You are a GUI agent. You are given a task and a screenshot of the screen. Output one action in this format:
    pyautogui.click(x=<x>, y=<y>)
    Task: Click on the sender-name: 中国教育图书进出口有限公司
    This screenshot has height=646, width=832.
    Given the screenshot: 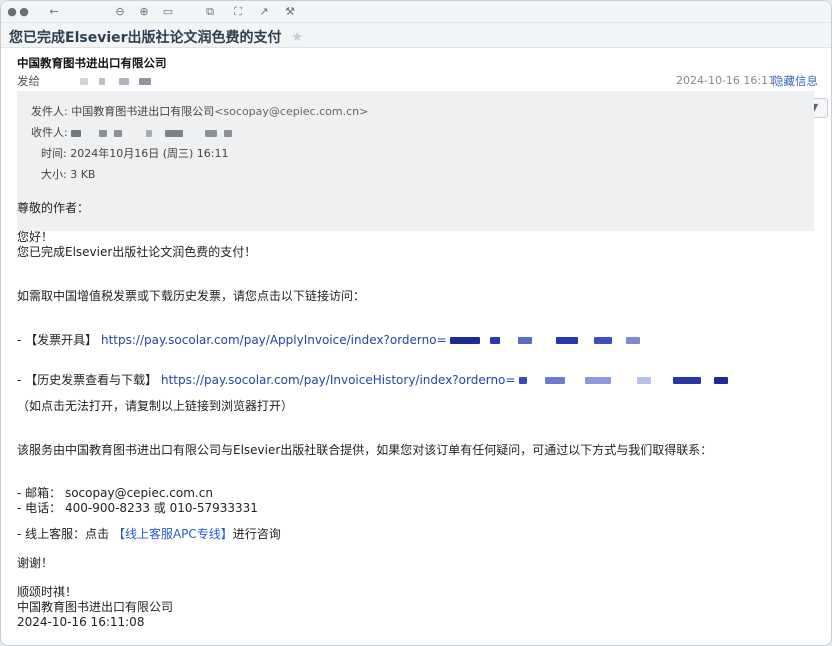 What is the action you would take?
    pyautogui.click(x=92, y=63)
    